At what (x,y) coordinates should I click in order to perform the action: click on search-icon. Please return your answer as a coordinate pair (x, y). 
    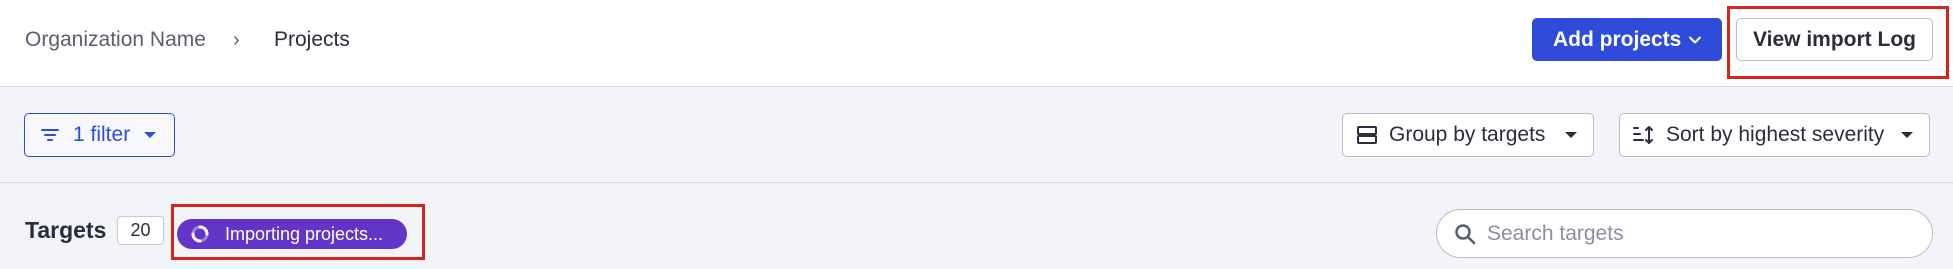
    Looking at the image, I should click on (1465, 234).